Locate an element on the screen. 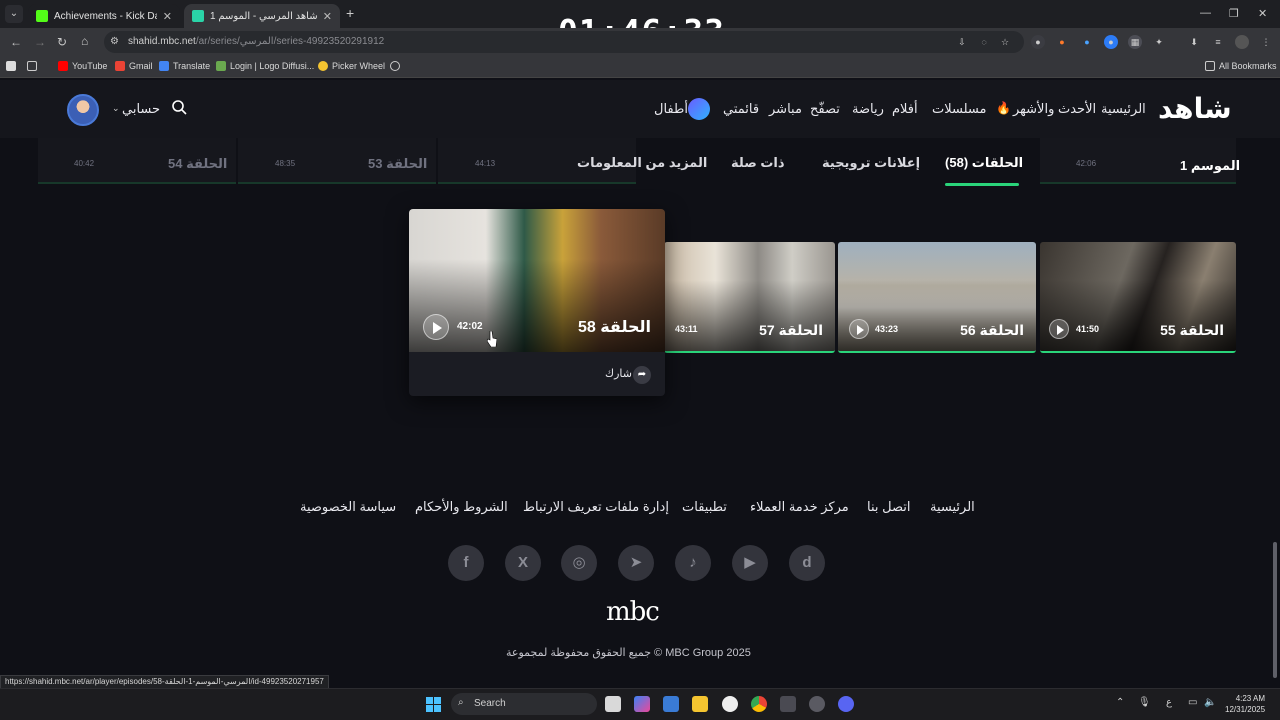 This screenshot has height=720, width=1280. footer-link-home: الرئيسية is located at coordinates (952, 507).